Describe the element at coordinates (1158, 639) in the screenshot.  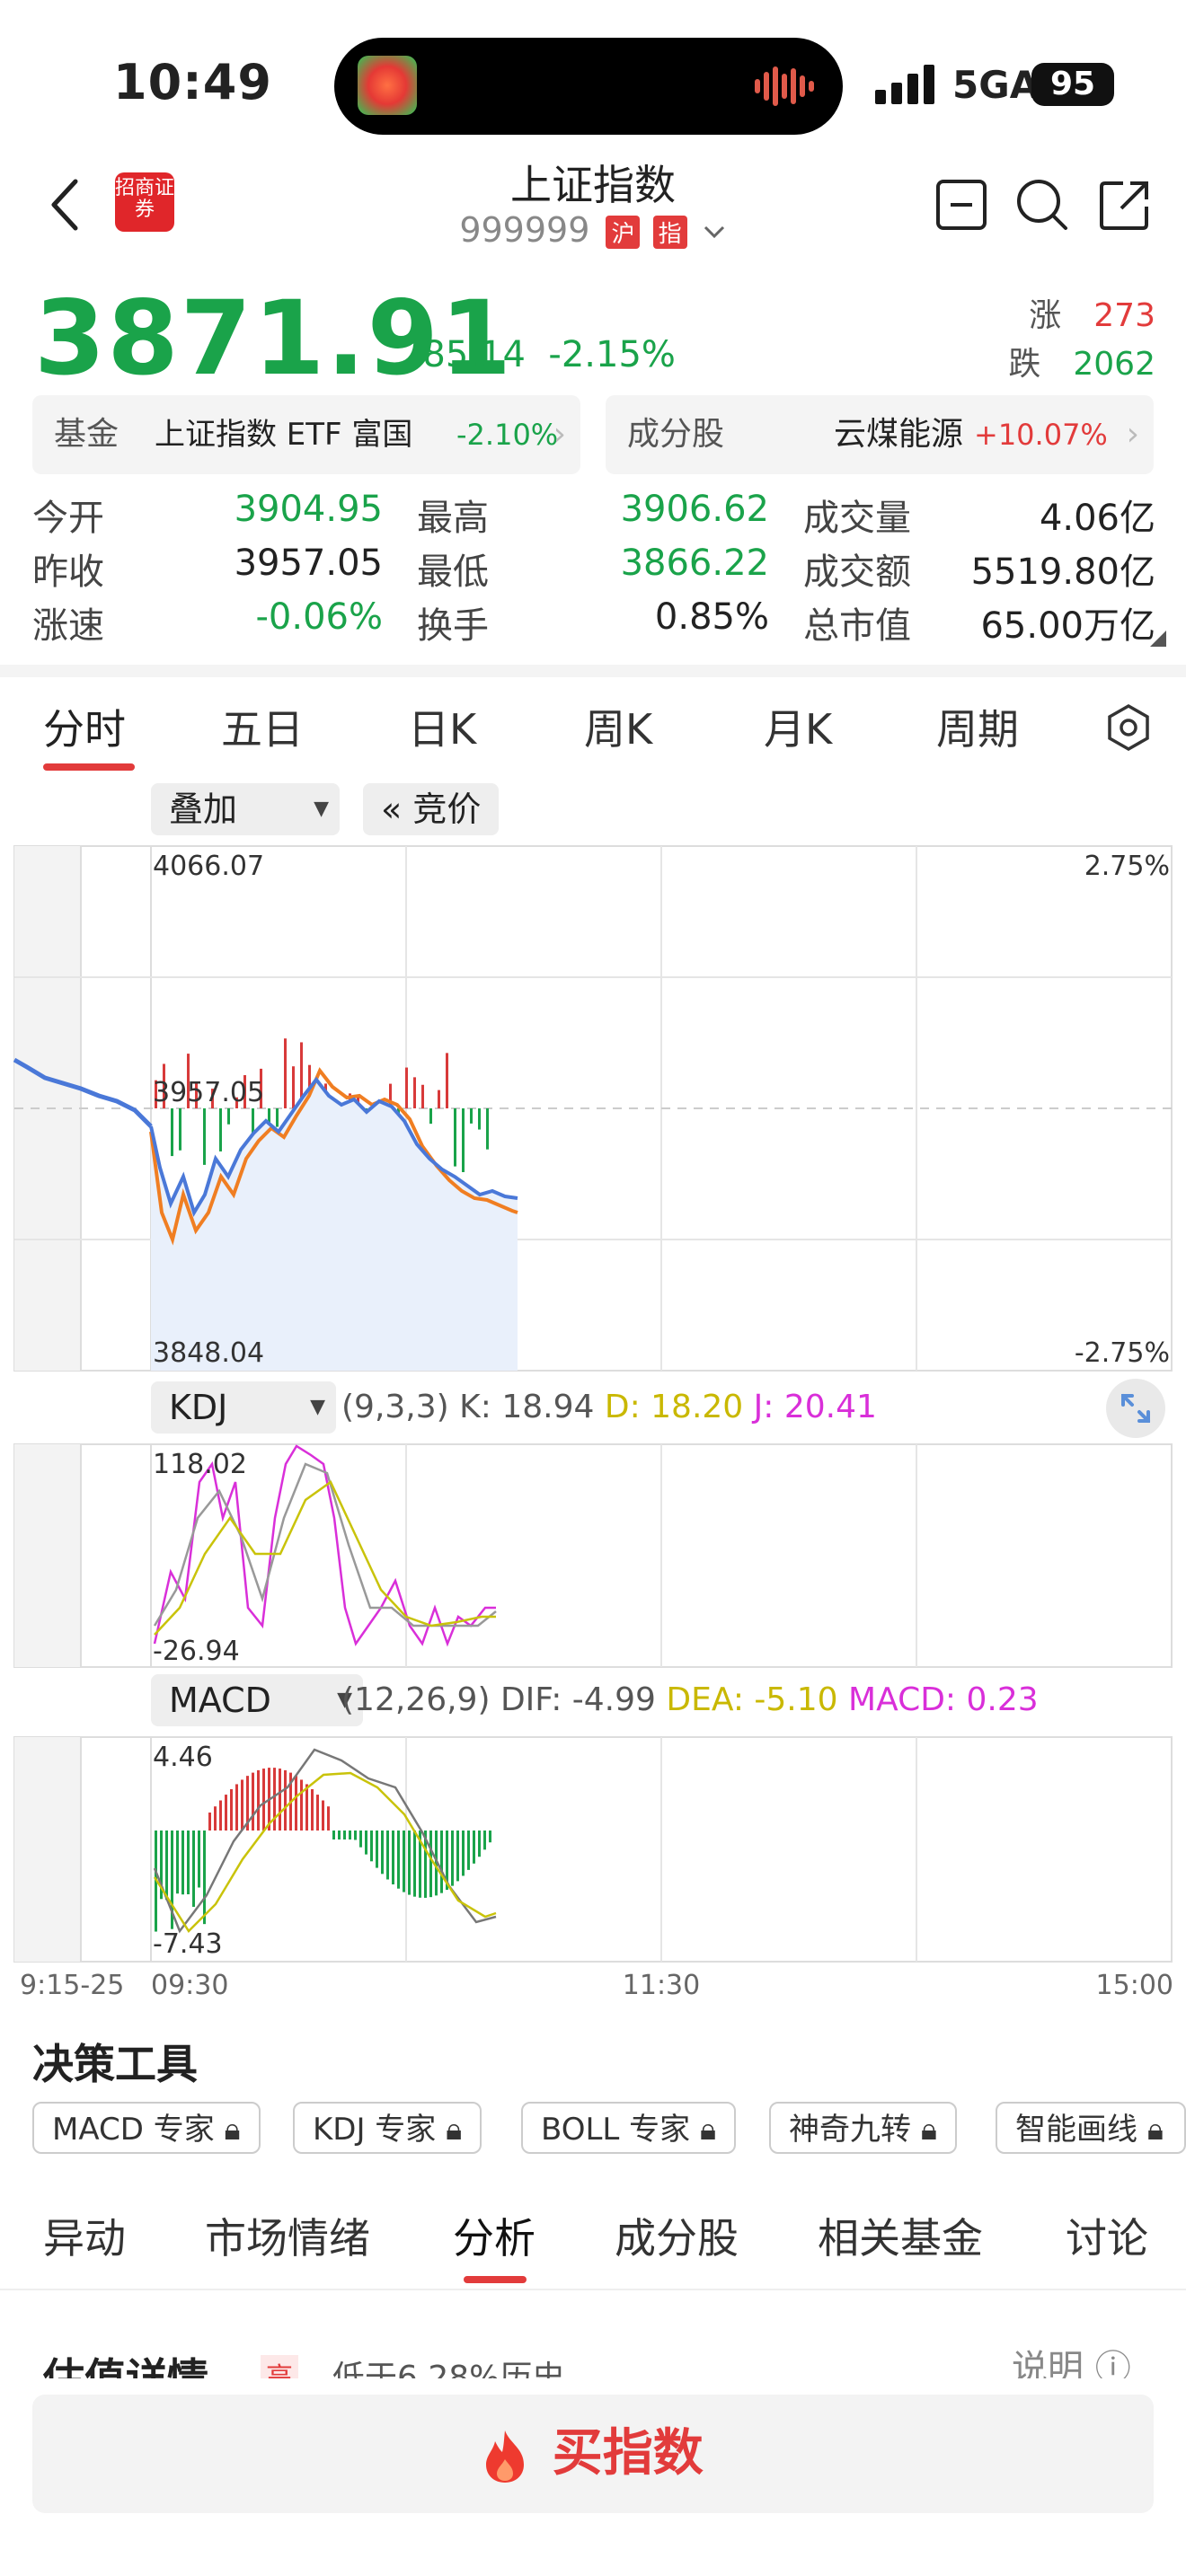
I see `expand-corner-icon` at that location.